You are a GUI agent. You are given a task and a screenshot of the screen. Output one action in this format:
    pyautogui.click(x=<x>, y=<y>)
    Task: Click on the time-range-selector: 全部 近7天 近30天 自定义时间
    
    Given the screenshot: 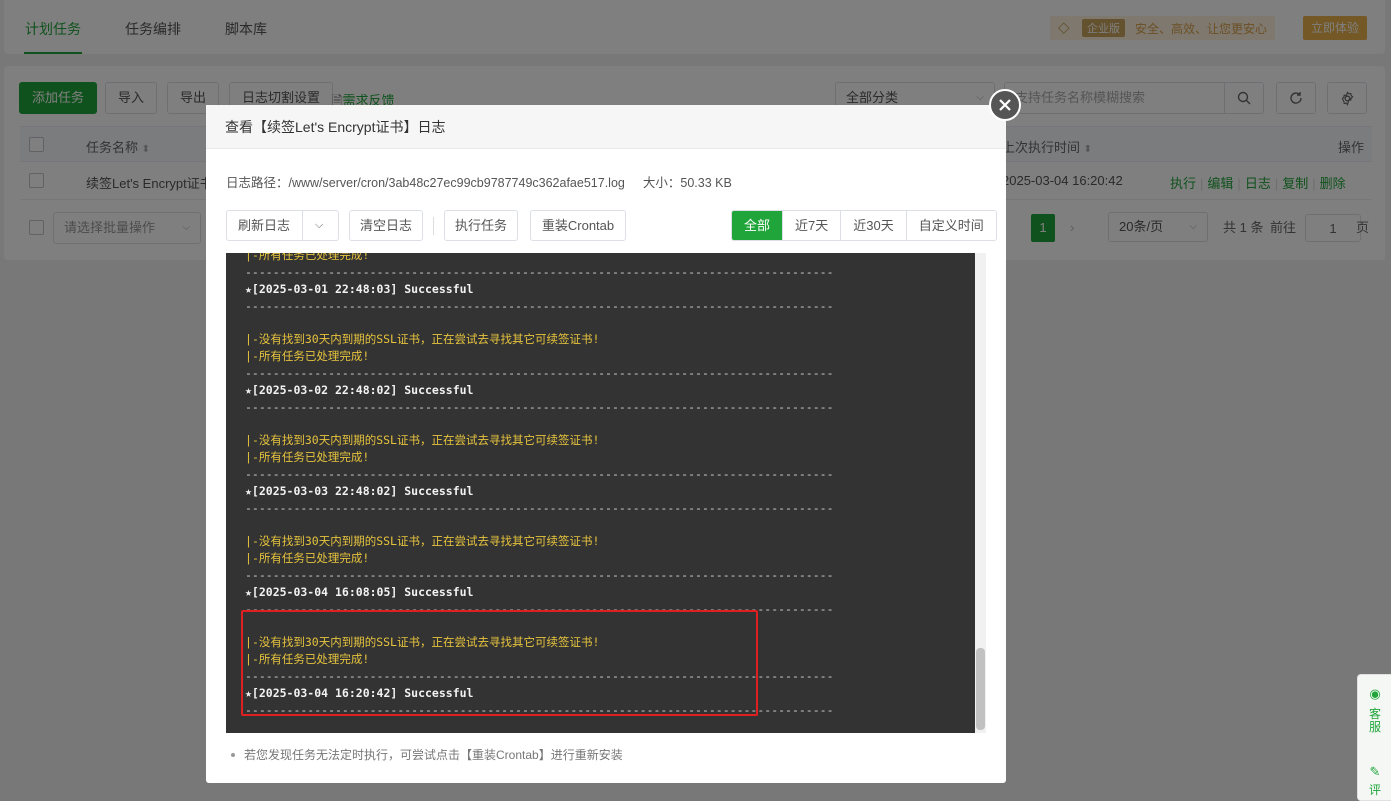 What is the action you would take?
    pyautogui.click(x=864, y=225)
    